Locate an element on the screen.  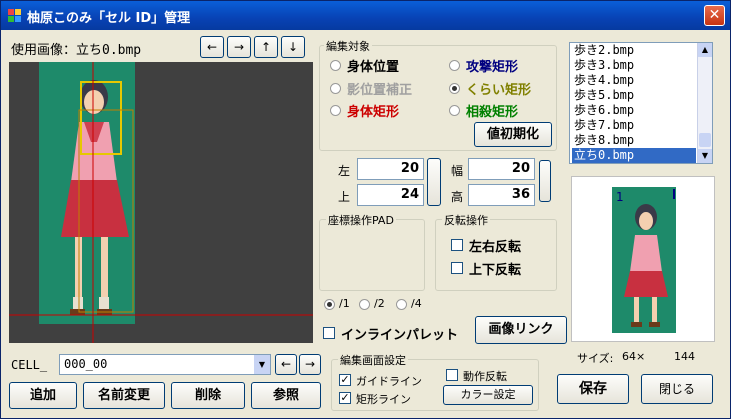
radio-body-position is located at coordinates (335, 65).